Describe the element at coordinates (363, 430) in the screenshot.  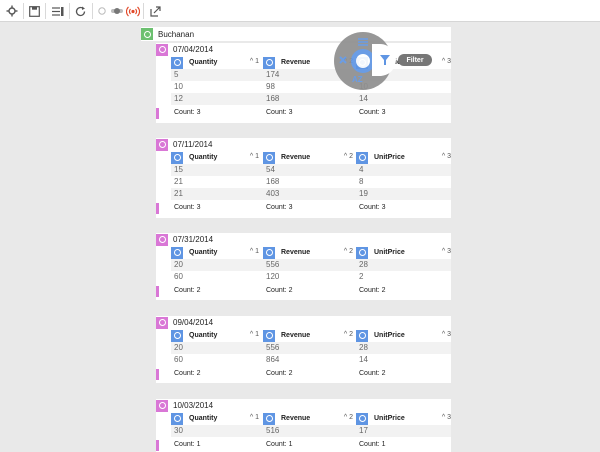
I see `cell-unitprice: 17` at that location.